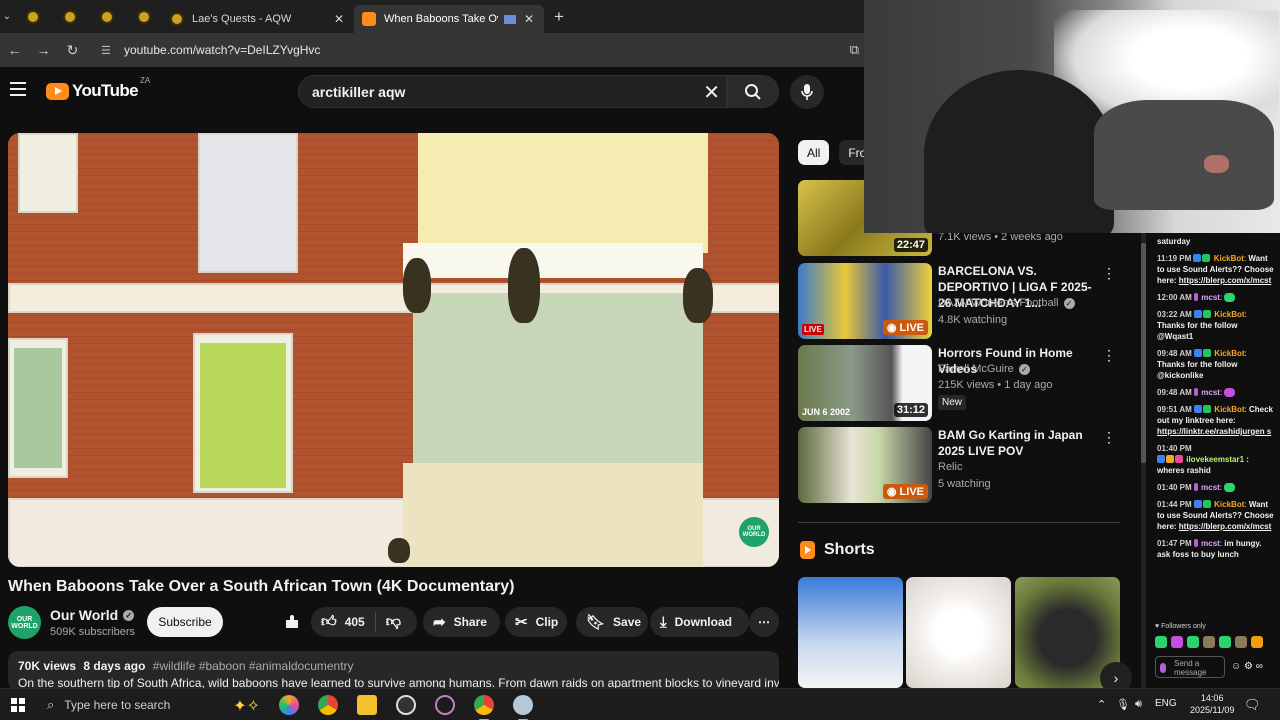 The image size is (1280, 720). I want to click on microphone-icon: 🎙︎, so click(1123, 704).